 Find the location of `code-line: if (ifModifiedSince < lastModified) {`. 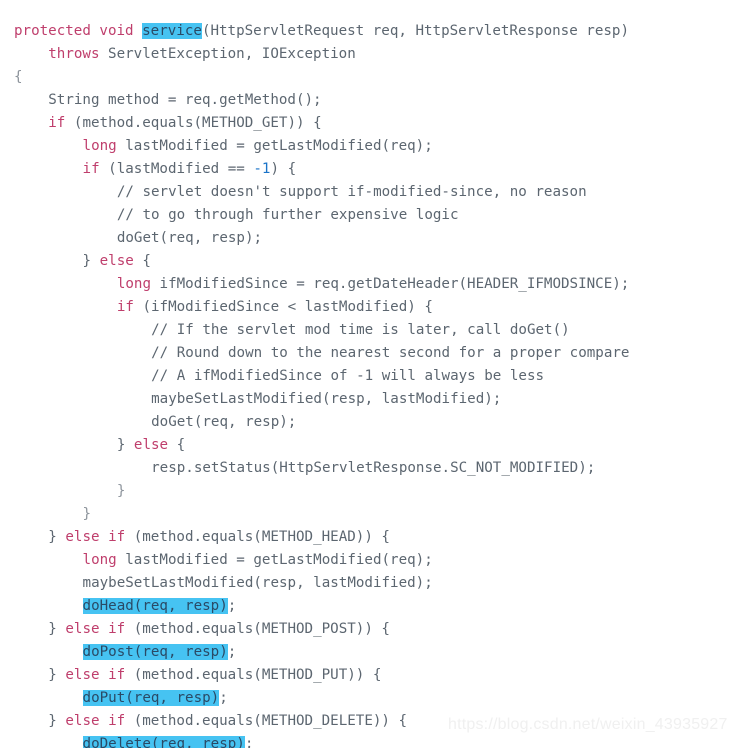

code-line: if (ifModifiedSince < lastModified) { is located at coordinates (366, 307).